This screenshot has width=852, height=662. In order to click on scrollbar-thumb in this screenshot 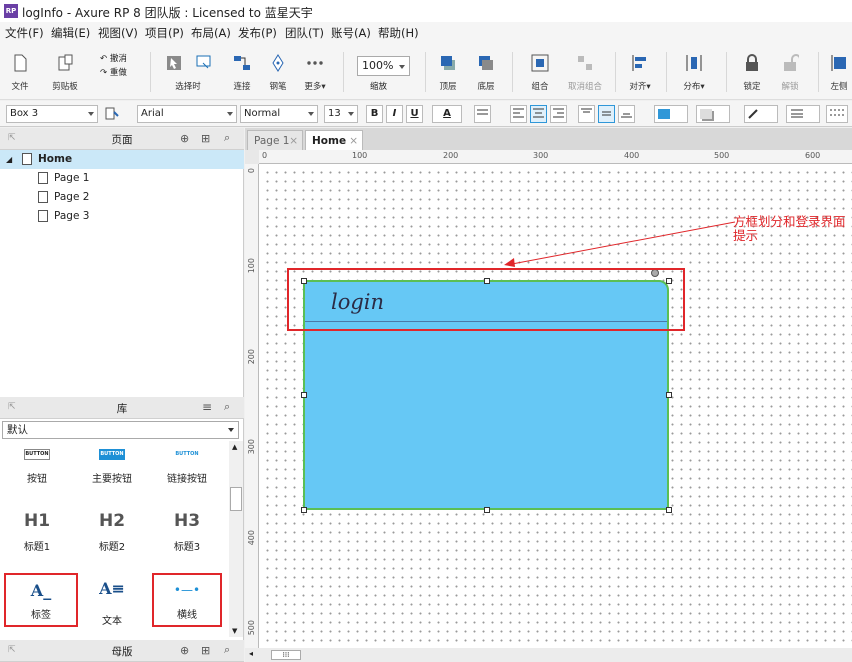, I will do `click(236, 499)`.